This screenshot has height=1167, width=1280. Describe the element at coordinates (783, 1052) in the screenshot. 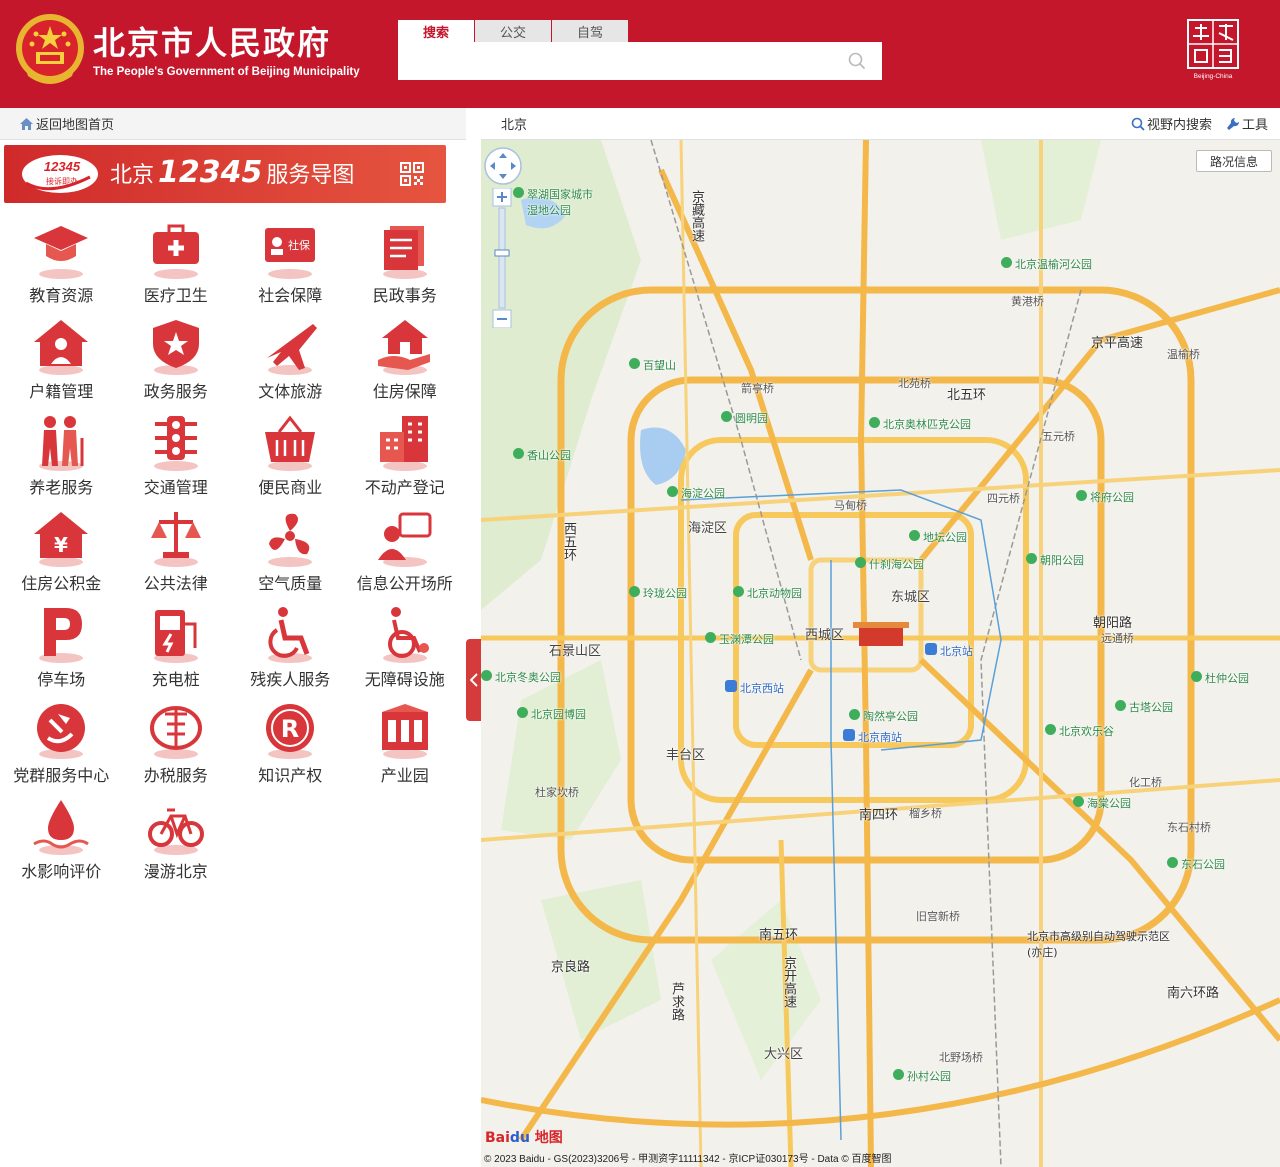

I see `map-label-daxing: 大兴区` at that location.